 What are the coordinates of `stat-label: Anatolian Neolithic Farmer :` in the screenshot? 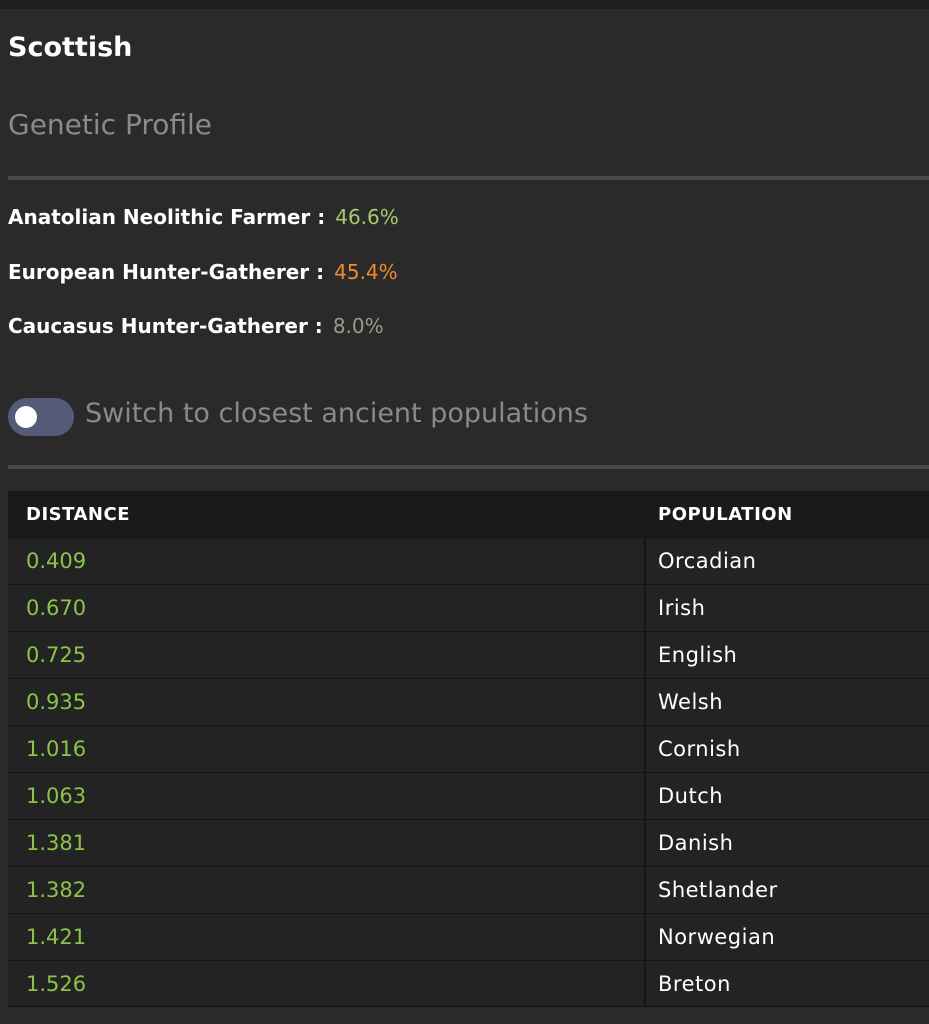 It's located at (167, 217).